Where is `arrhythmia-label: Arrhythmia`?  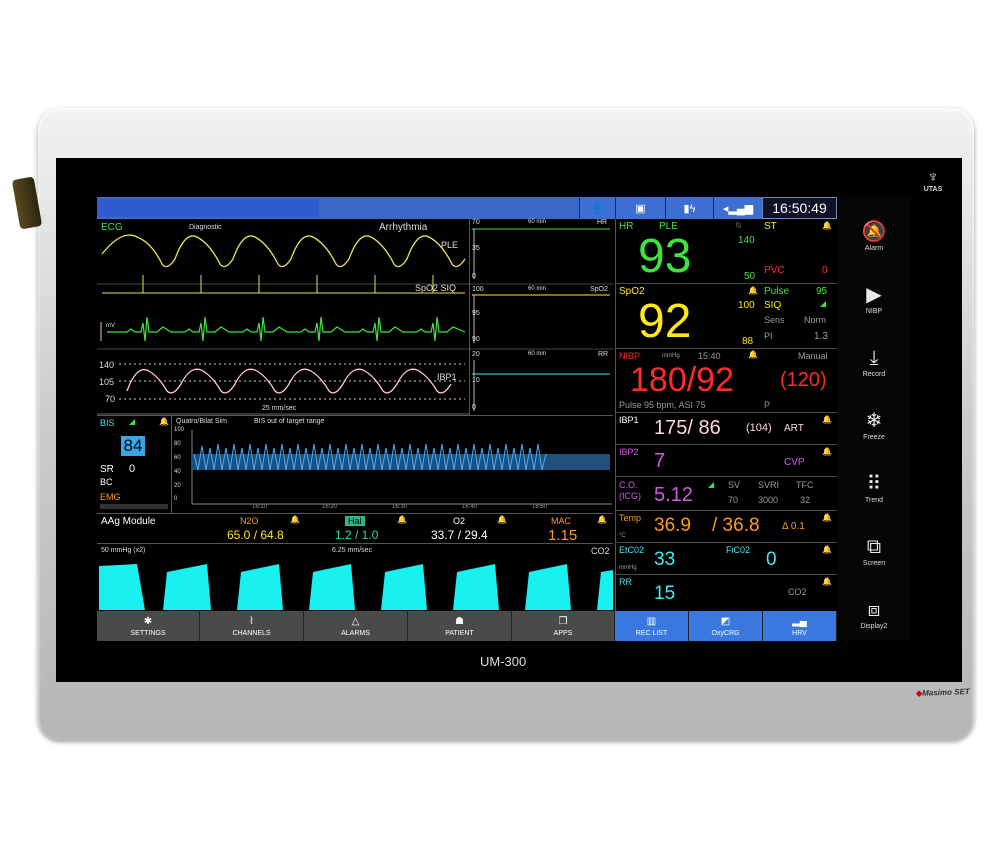 arrhythmia-label: Arrhythmia is located at coordinates (403, 227).